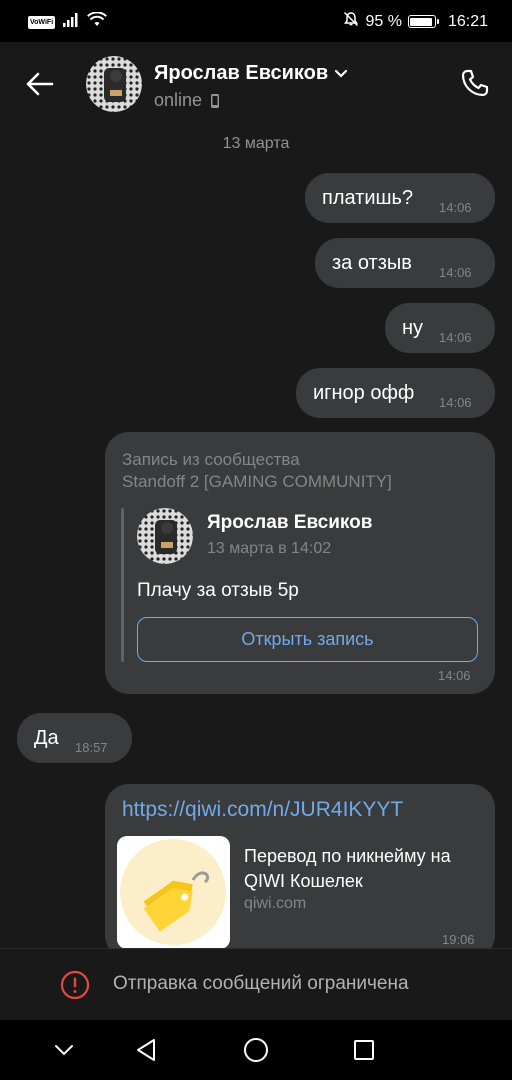  What do you see at coordinates (307, 639) in the screenshot?
I see `open-post-button: Открыть запись` at bounding box center [307, 639].